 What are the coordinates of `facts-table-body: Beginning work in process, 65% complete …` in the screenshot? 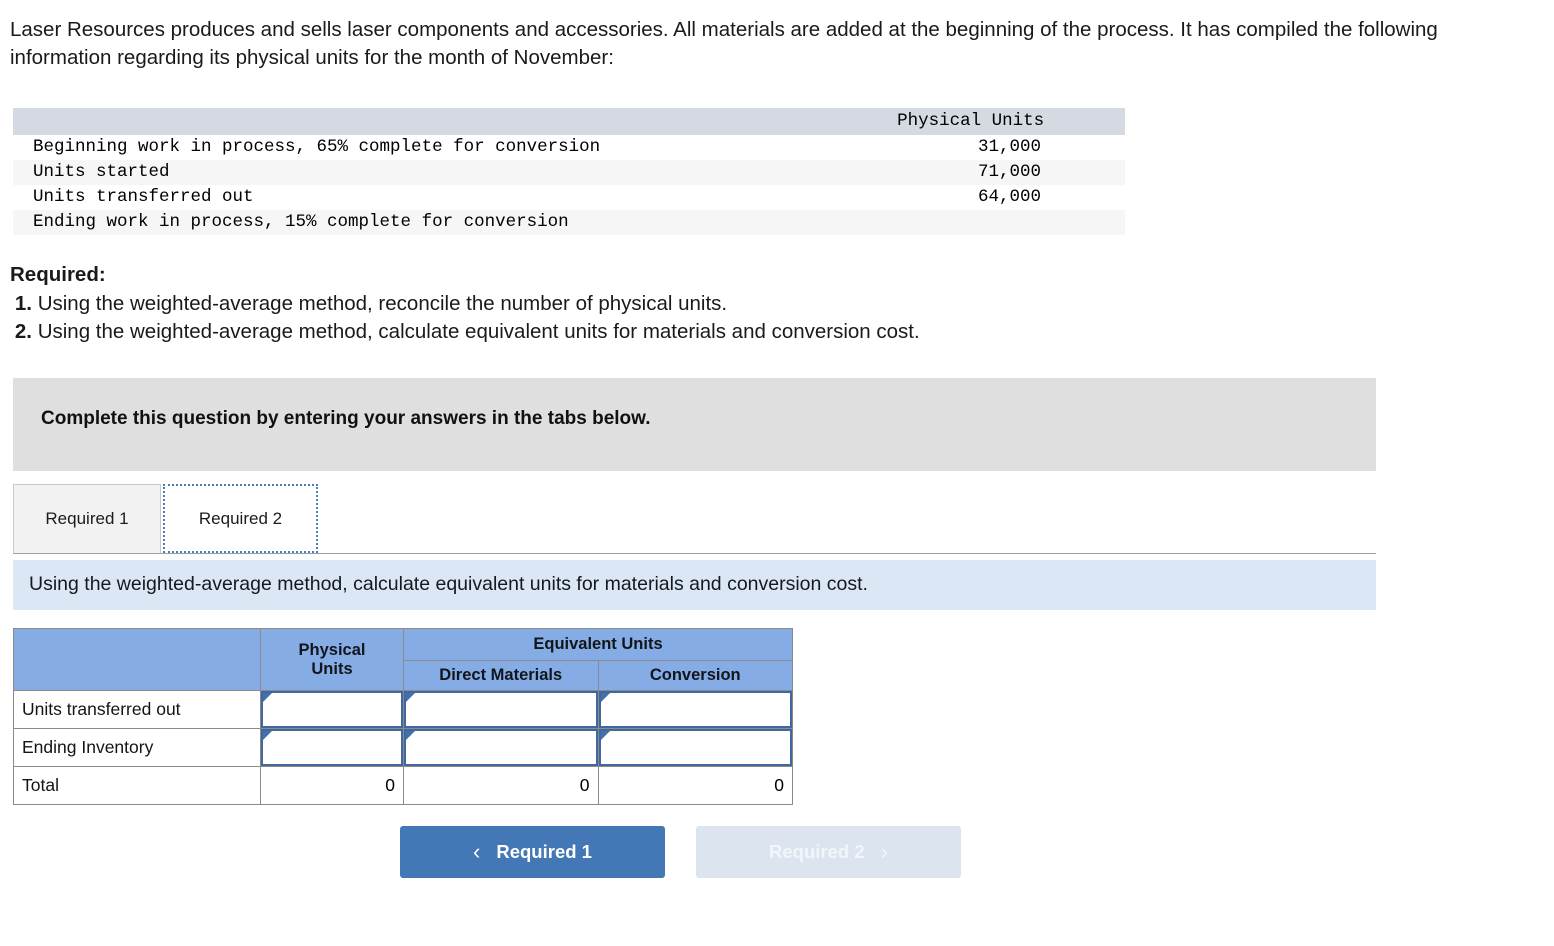 It's located at (569, 185).